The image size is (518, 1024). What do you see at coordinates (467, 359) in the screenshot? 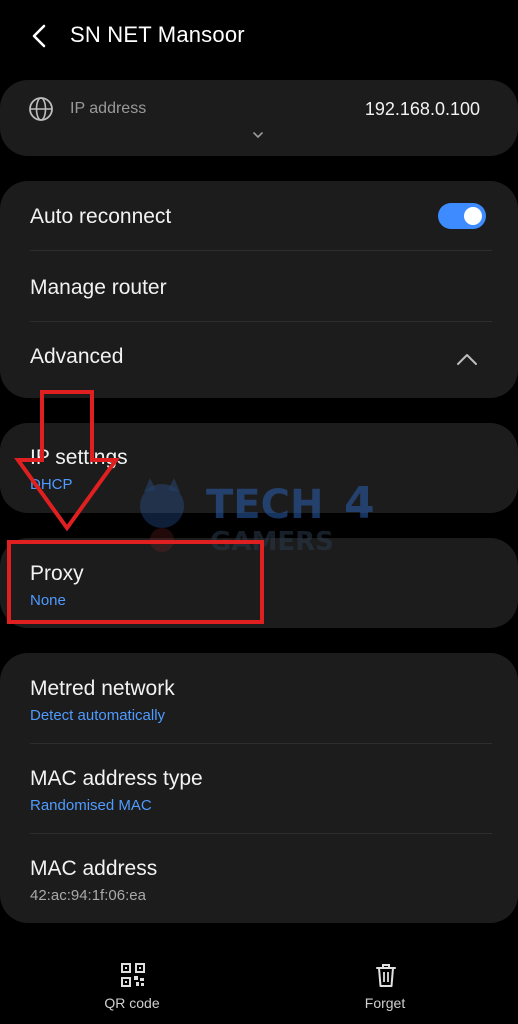
I see `chevron-up-icon` at bounding box center [467, 359].